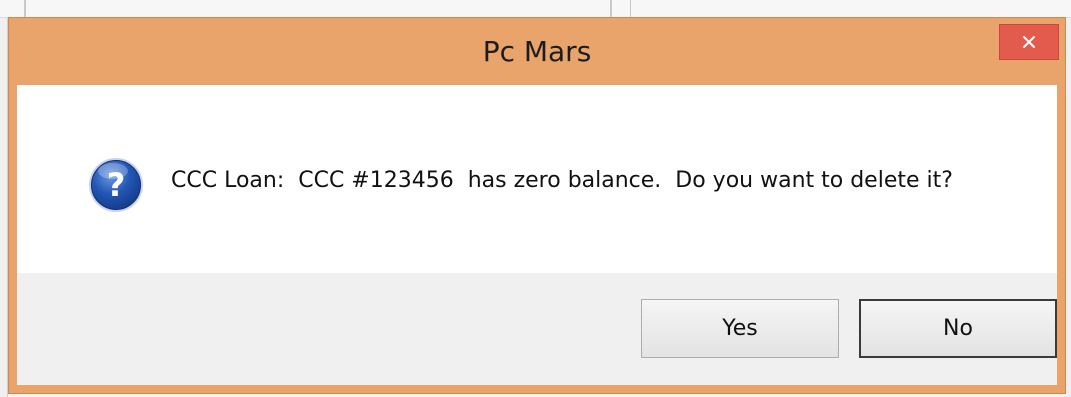  What do you see at coordinates (740, 328) in the screenshot?
I see `yes-button: Yes` at bounding box center [740, 328].